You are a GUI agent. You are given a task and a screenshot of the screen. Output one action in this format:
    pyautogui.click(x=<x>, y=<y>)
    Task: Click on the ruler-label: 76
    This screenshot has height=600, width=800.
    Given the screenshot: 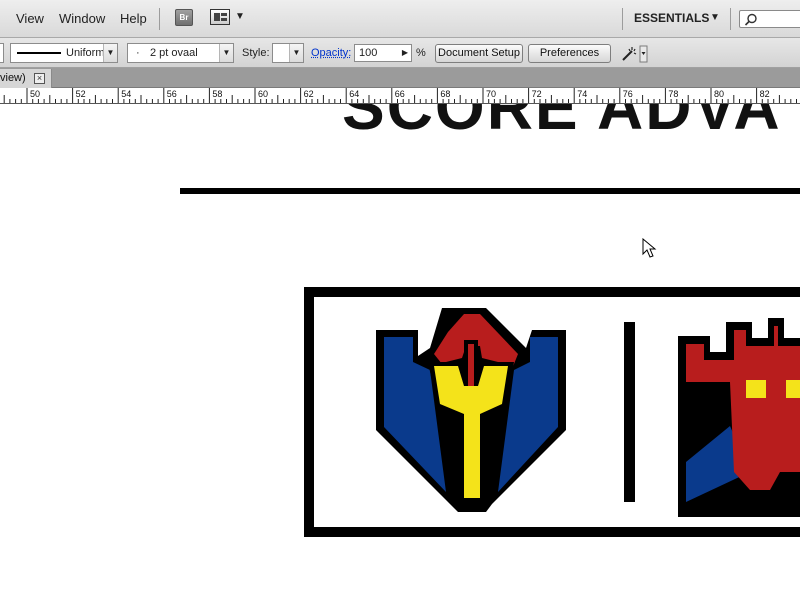 What is the action you would take?
    pyautogui.click(x=627, y=94)
    